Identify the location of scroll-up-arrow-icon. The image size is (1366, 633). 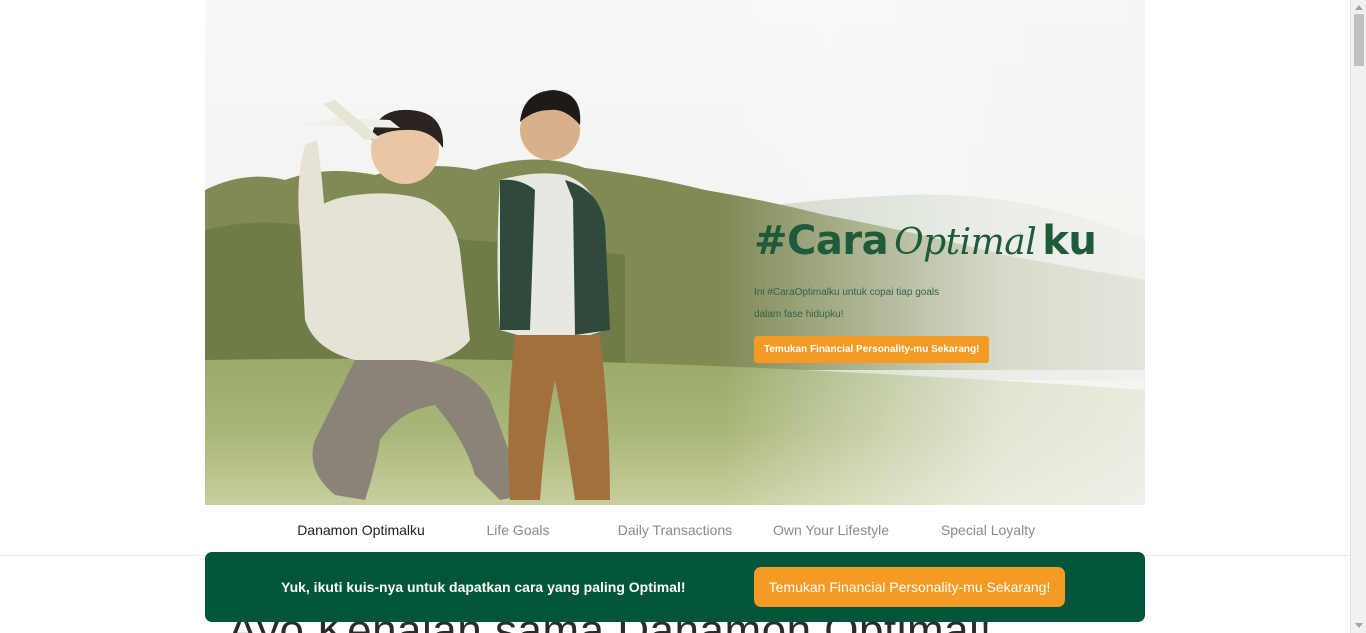
(1359, 7).